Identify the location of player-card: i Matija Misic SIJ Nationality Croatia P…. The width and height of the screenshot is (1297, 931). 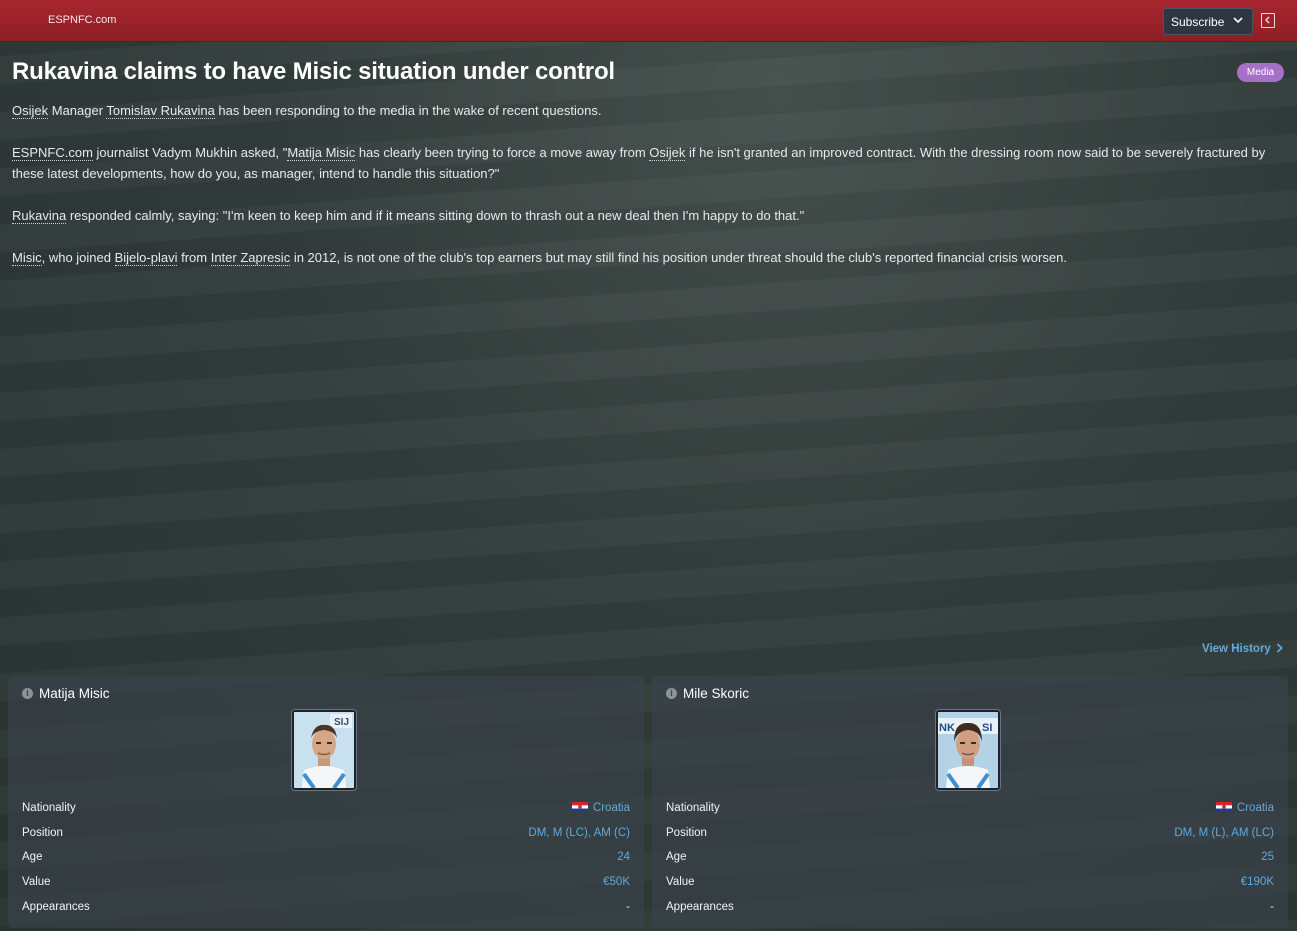
(326, 802).